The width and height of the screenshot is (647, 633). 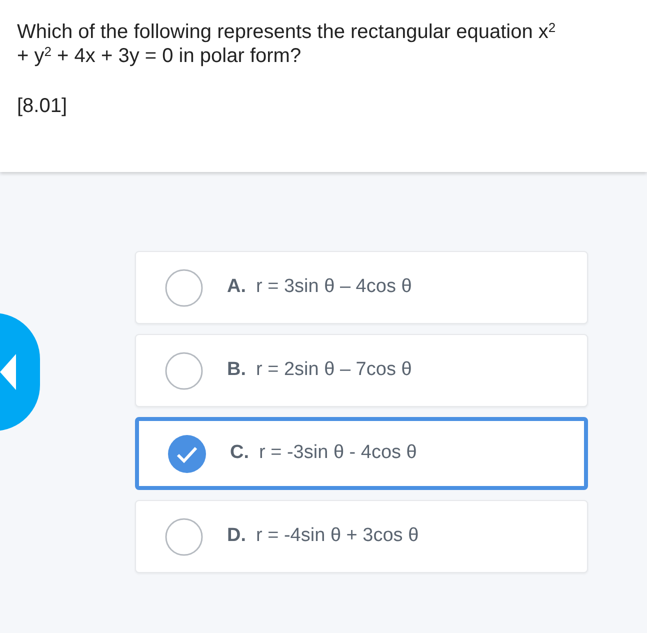 What do you see at coordinates (239, 453) in the screenshot?
I see `option-letter: C.` at bounding box center [239, 453].